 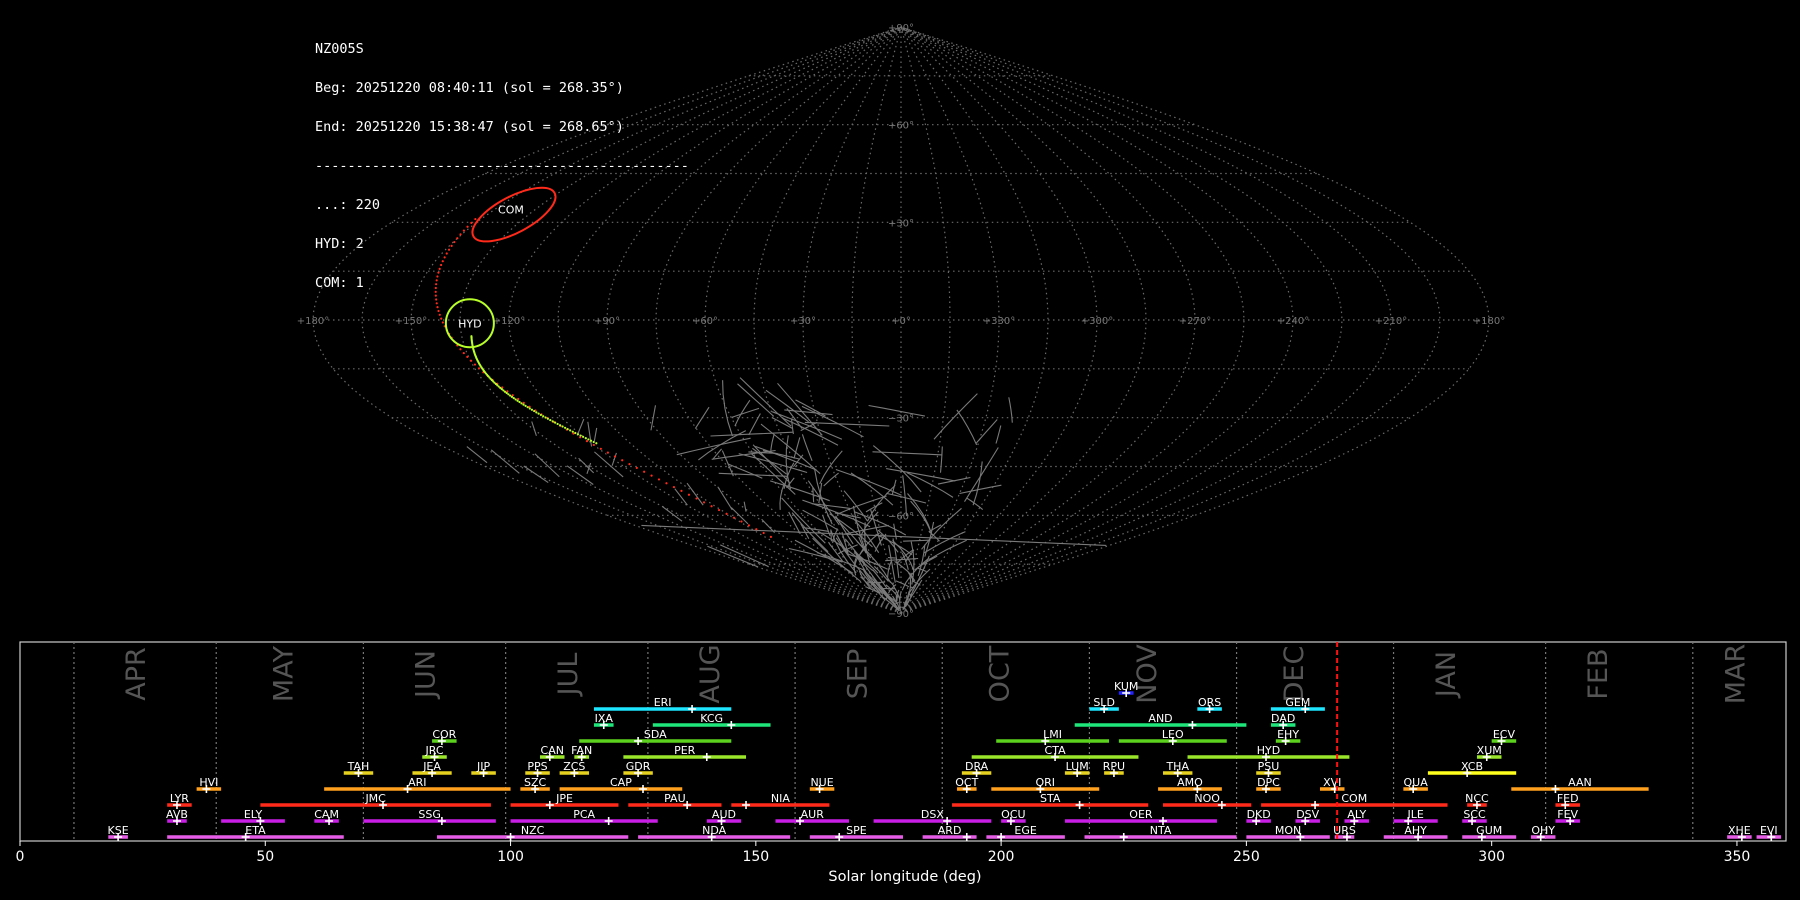 What do you see at coordinates (537, 766) in the screenshot?
I see `shower-label: PPS` at bounding box center [537, 766].